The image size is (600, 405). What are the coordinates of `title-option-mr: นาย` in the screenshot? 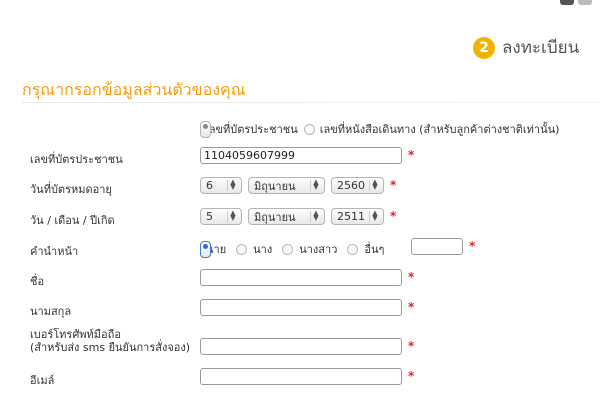 It's located at (213, 249).